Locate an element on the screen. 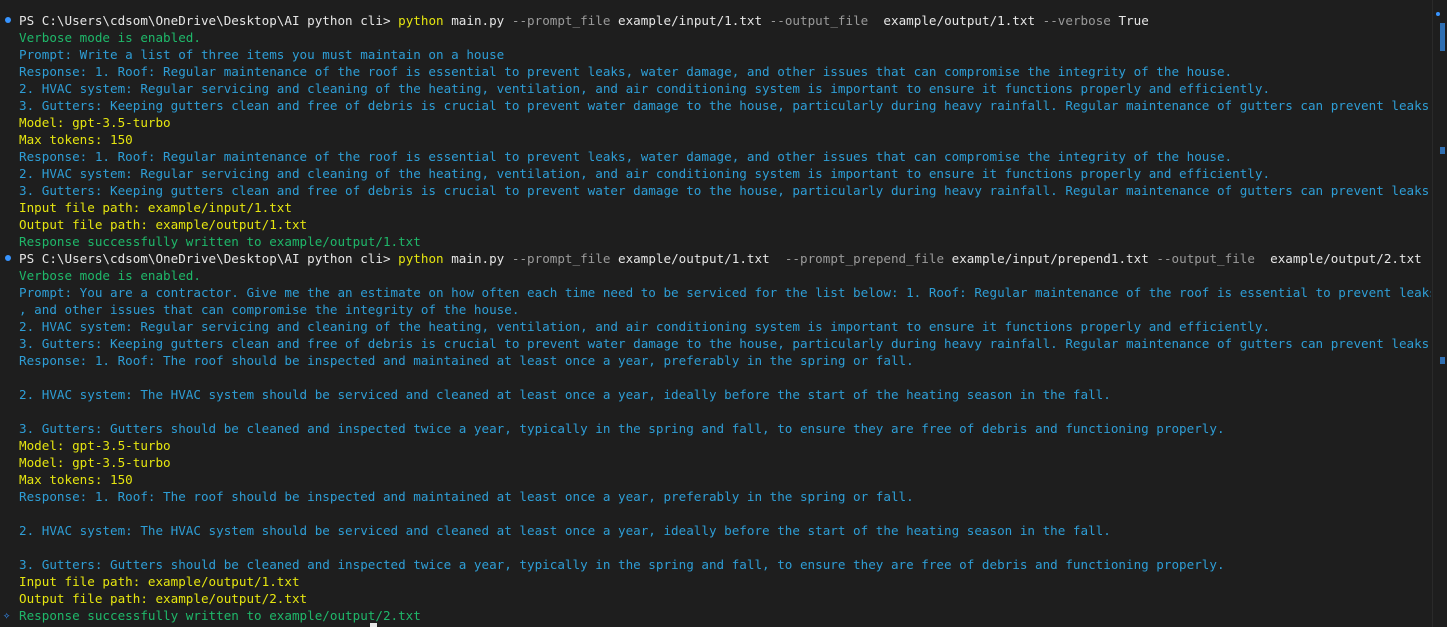  output-text: Input file path: example/output/1.txt is located at coordinates (159, 581).